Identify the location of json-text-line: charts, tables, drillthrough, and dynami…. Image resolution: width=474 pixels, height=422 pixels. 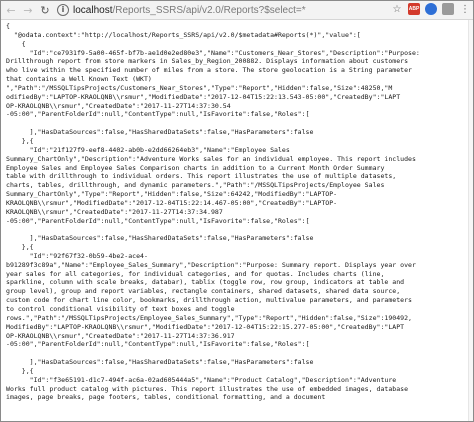
(195, 185).